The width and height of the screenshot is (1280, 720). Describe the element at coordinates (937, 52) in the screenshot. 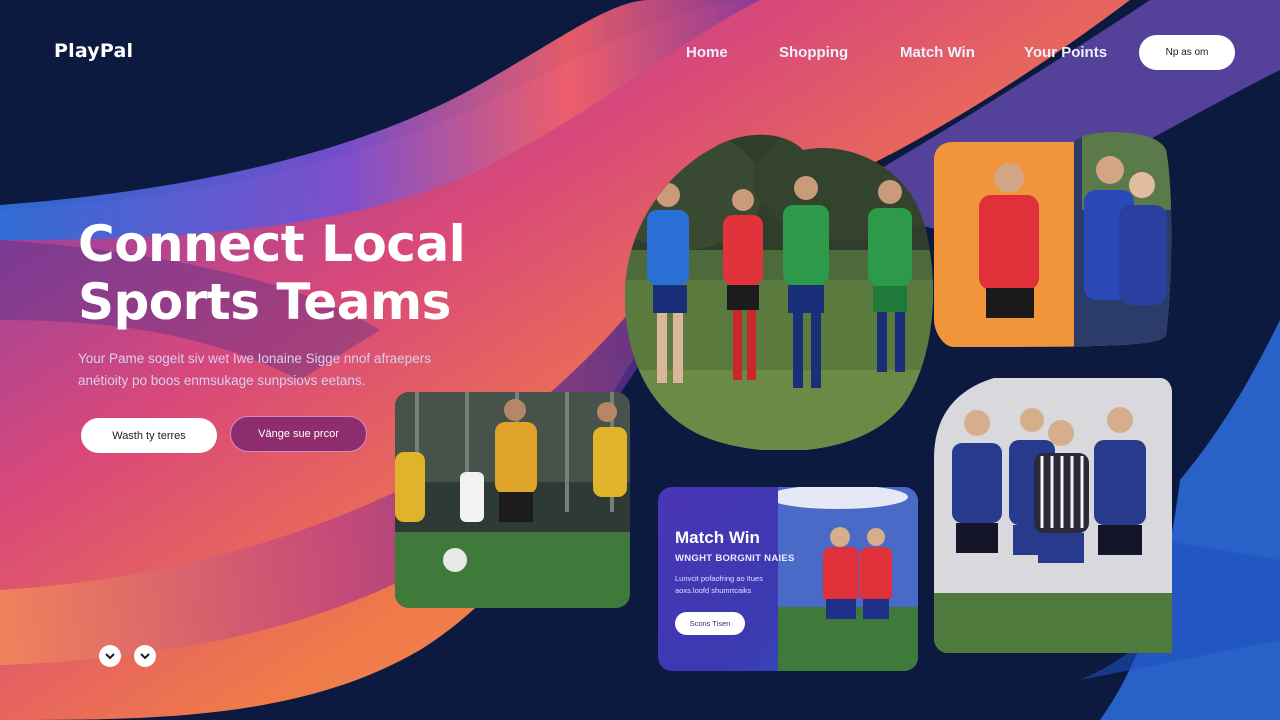

I see `nav-item-match-win: Match Win` at that location.